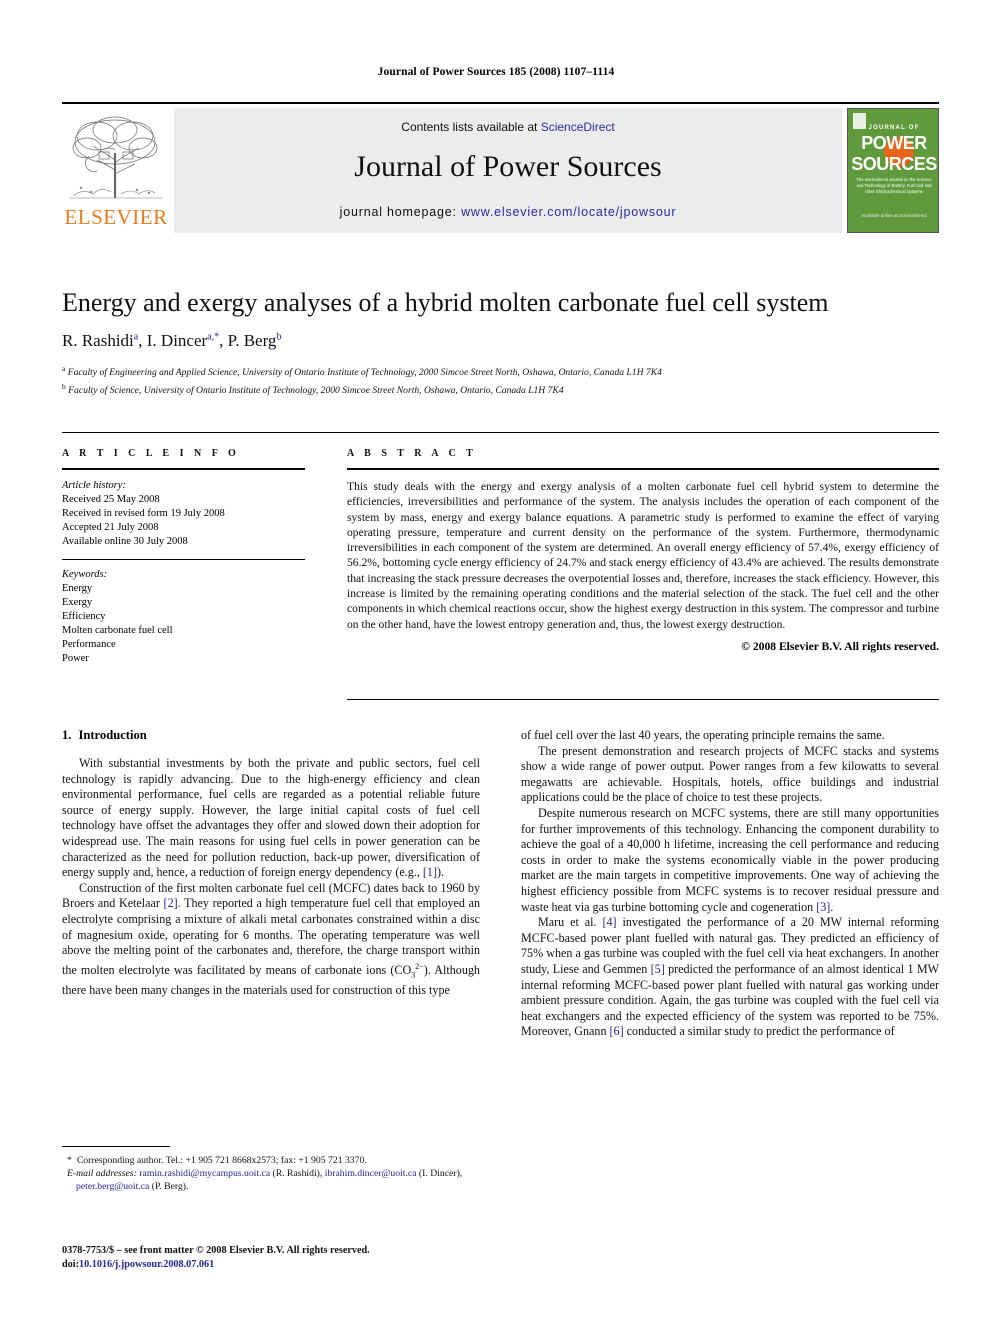  I want to click on article-info-rule, so click(183, 469).